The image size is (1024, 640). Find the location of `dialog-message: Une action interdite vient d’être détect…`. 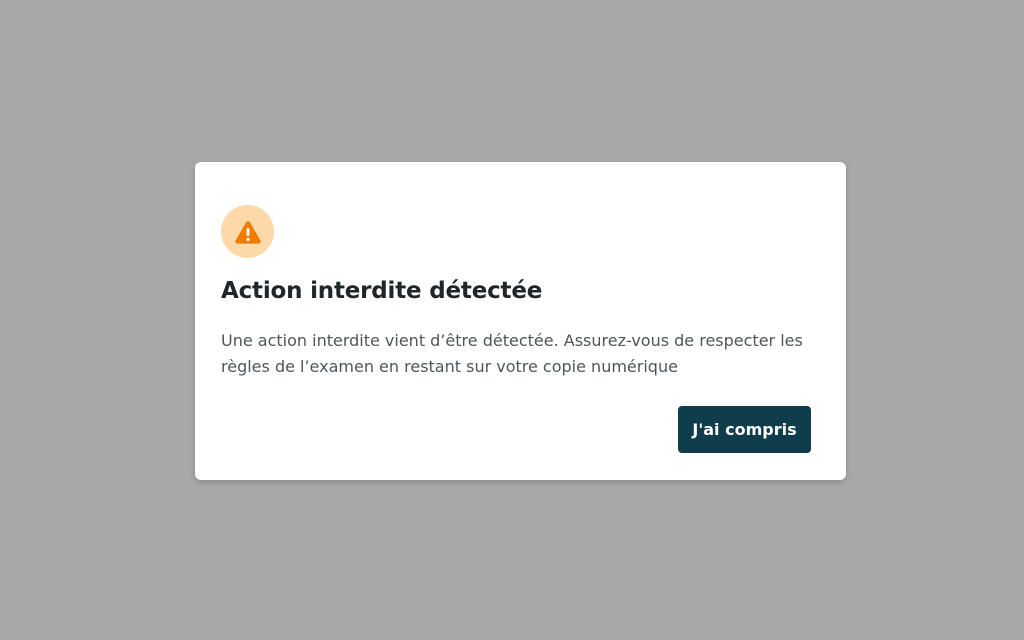

dialog-message: Une action interdite vient d’être détect… is located at coordinates (512, 353).